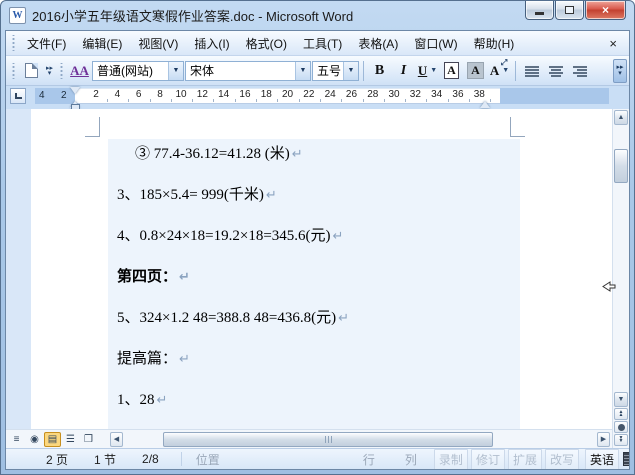  I want to click on close-button: ×, so click(605, 10).